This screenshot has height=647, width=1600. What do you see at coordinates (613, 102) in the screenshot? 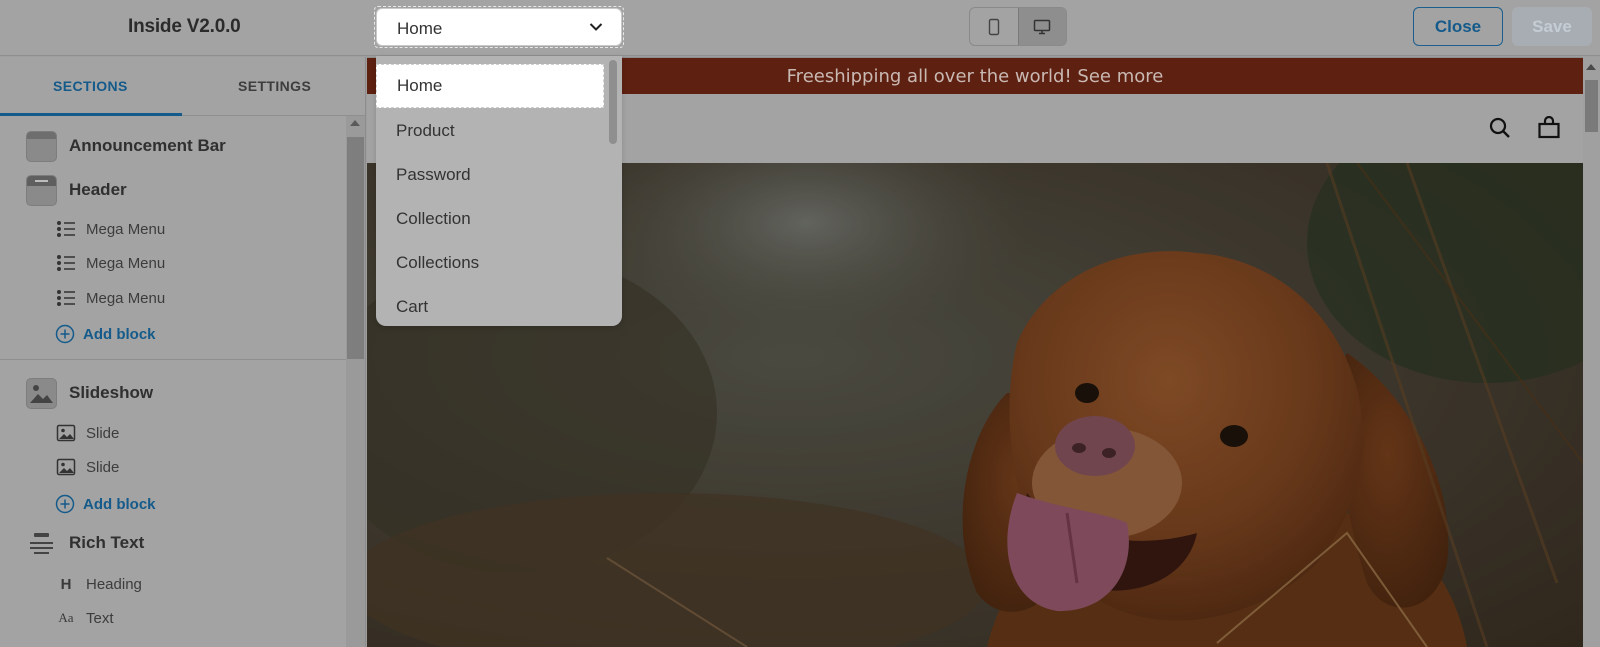
I see `dropdown-scrollbar-thumb` at bounding box center [613, 102].